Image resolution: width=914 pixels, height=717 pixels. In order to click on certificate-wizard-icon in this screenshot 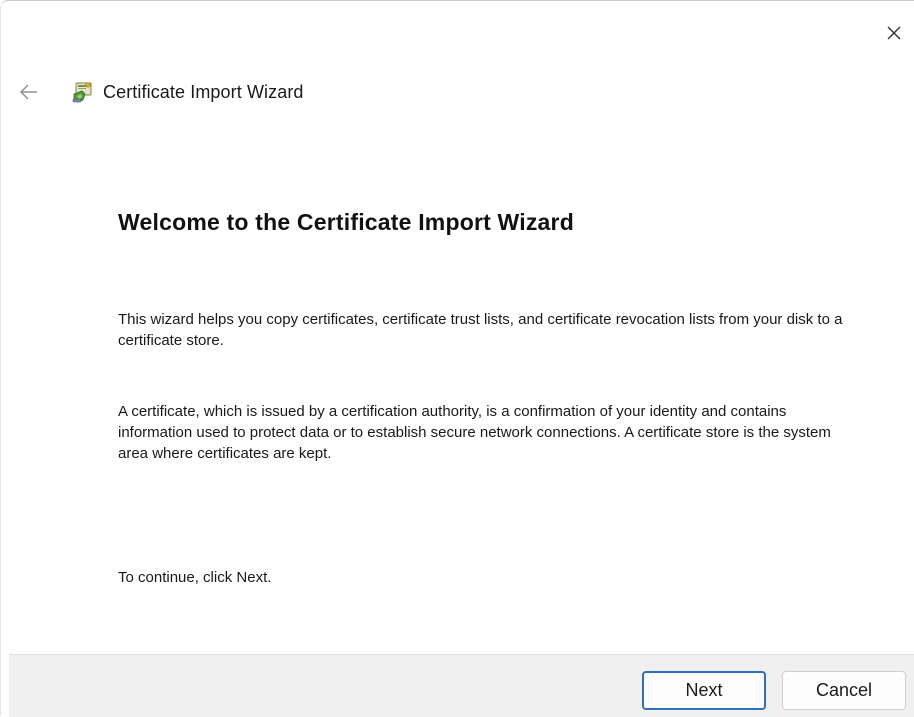, I will do `click(82, 92)`.